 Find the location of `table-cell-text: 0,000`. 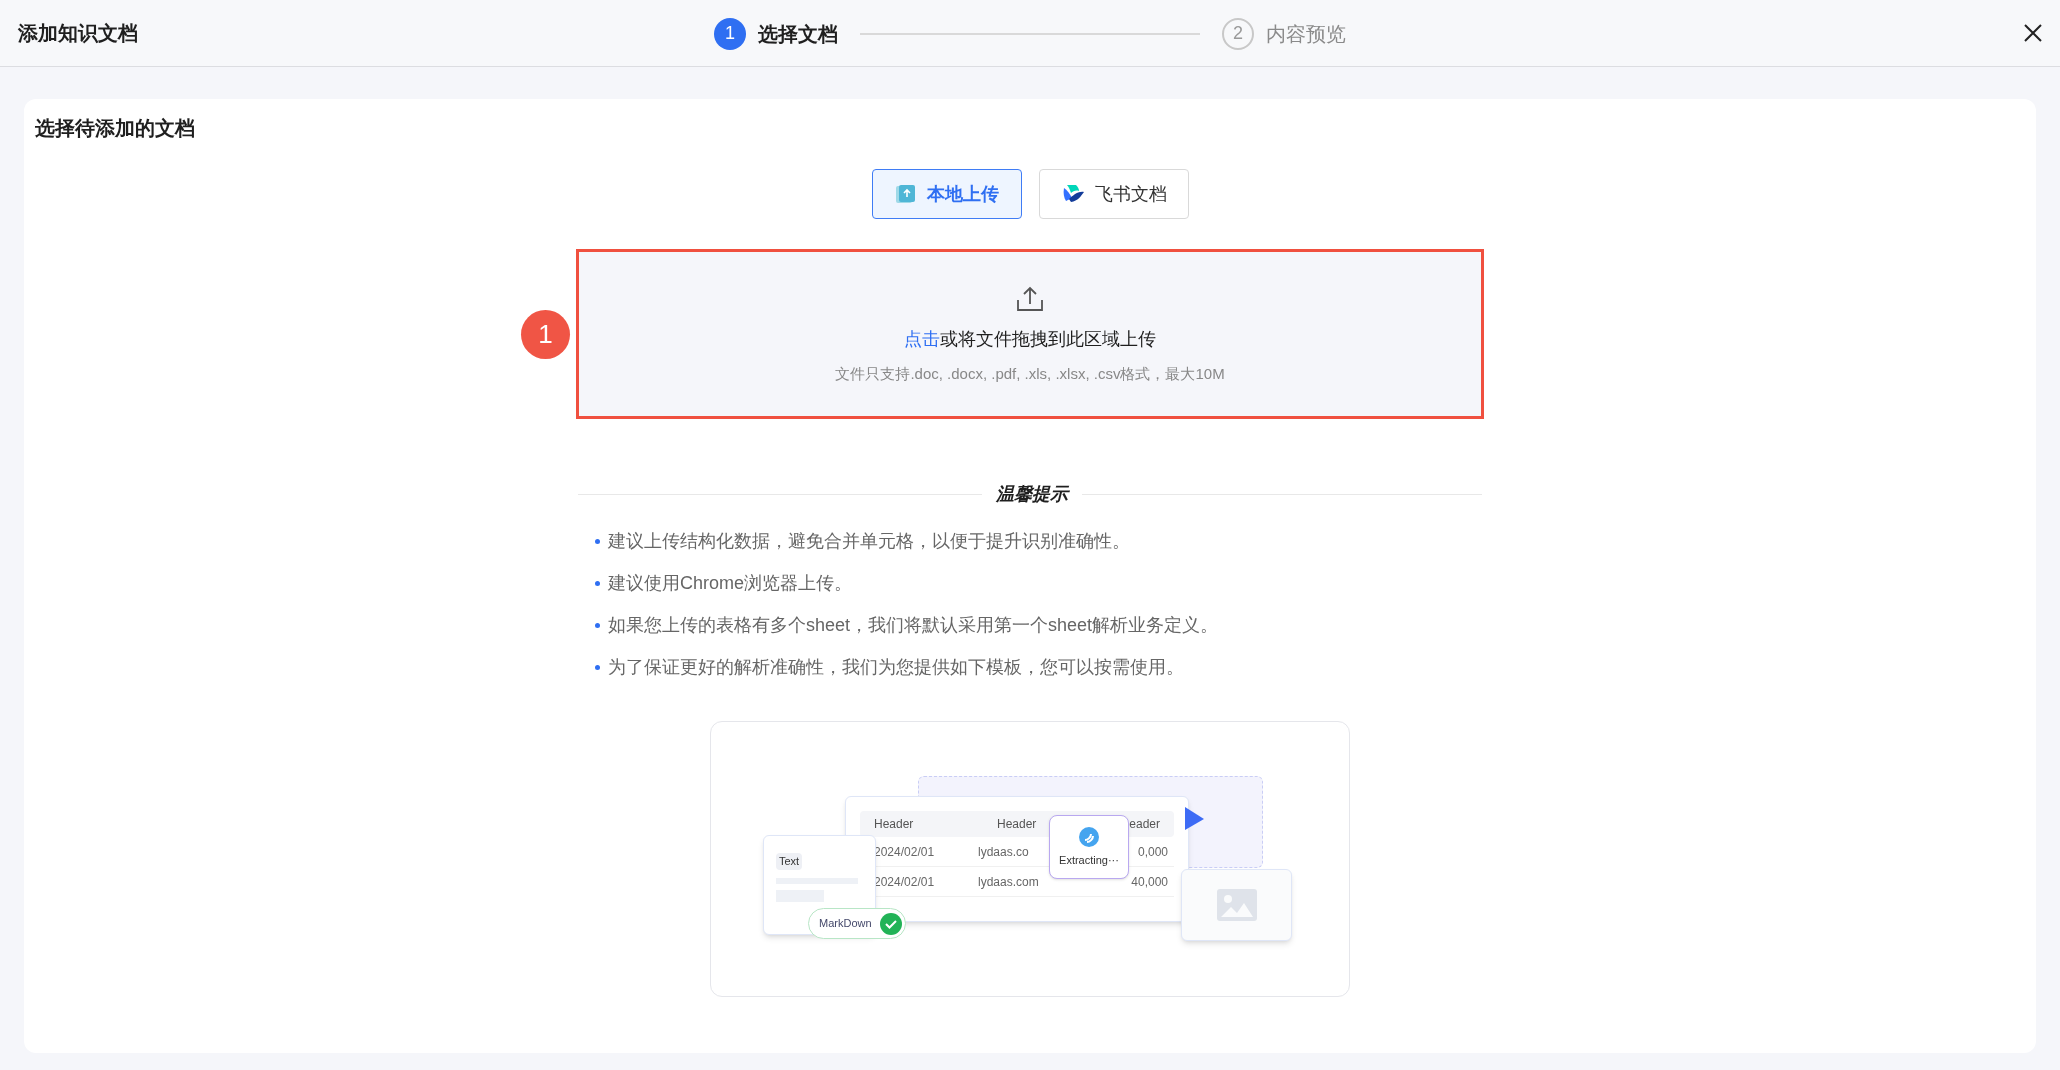

table-cell-text: 0,000 is located at coordinates (1152, 852).